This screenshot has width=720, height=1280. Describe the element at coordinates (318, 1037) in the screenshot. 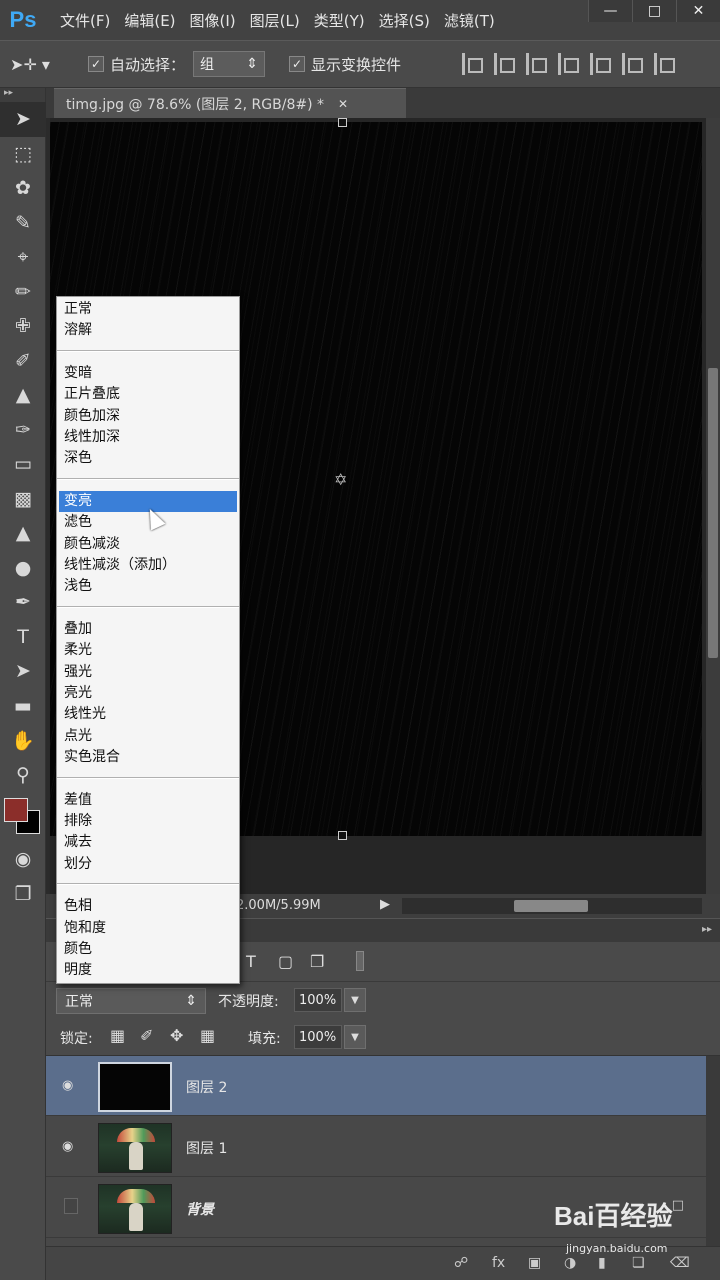

I see `fill-field: 100%` at that location.